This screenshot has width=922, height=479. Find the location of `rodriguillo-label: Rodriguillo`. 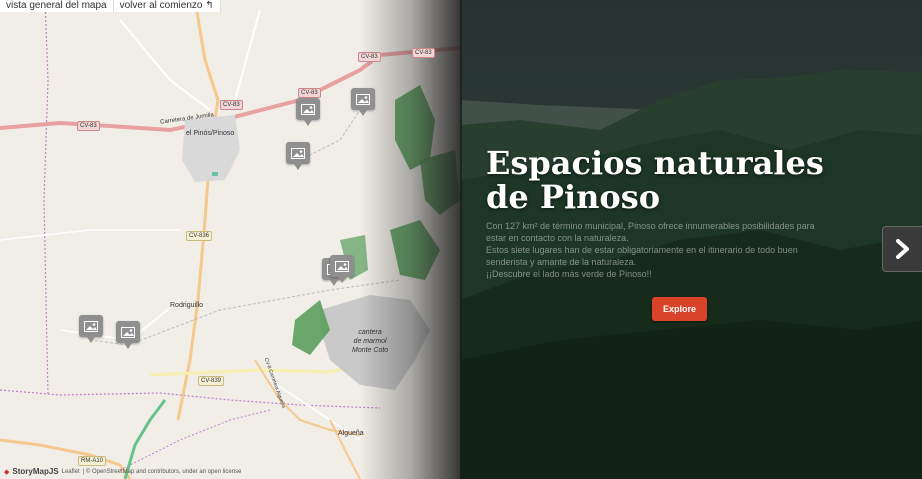

rodriguillo-label: Rodriguillo is located at coordinates (187, 305).